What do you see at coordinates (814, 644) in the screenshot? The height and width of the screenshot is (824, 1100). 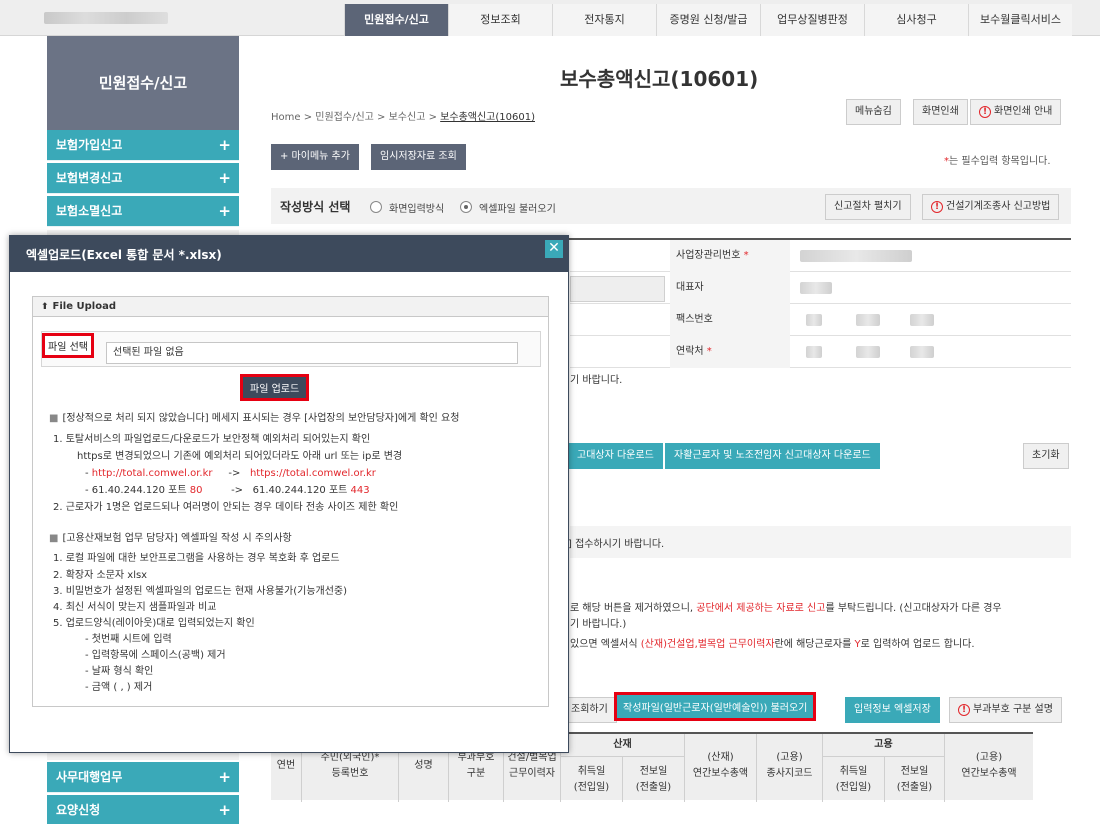 I see `notice-text-5c: 란에 해당근로자를` at bounding box center [814, 644].